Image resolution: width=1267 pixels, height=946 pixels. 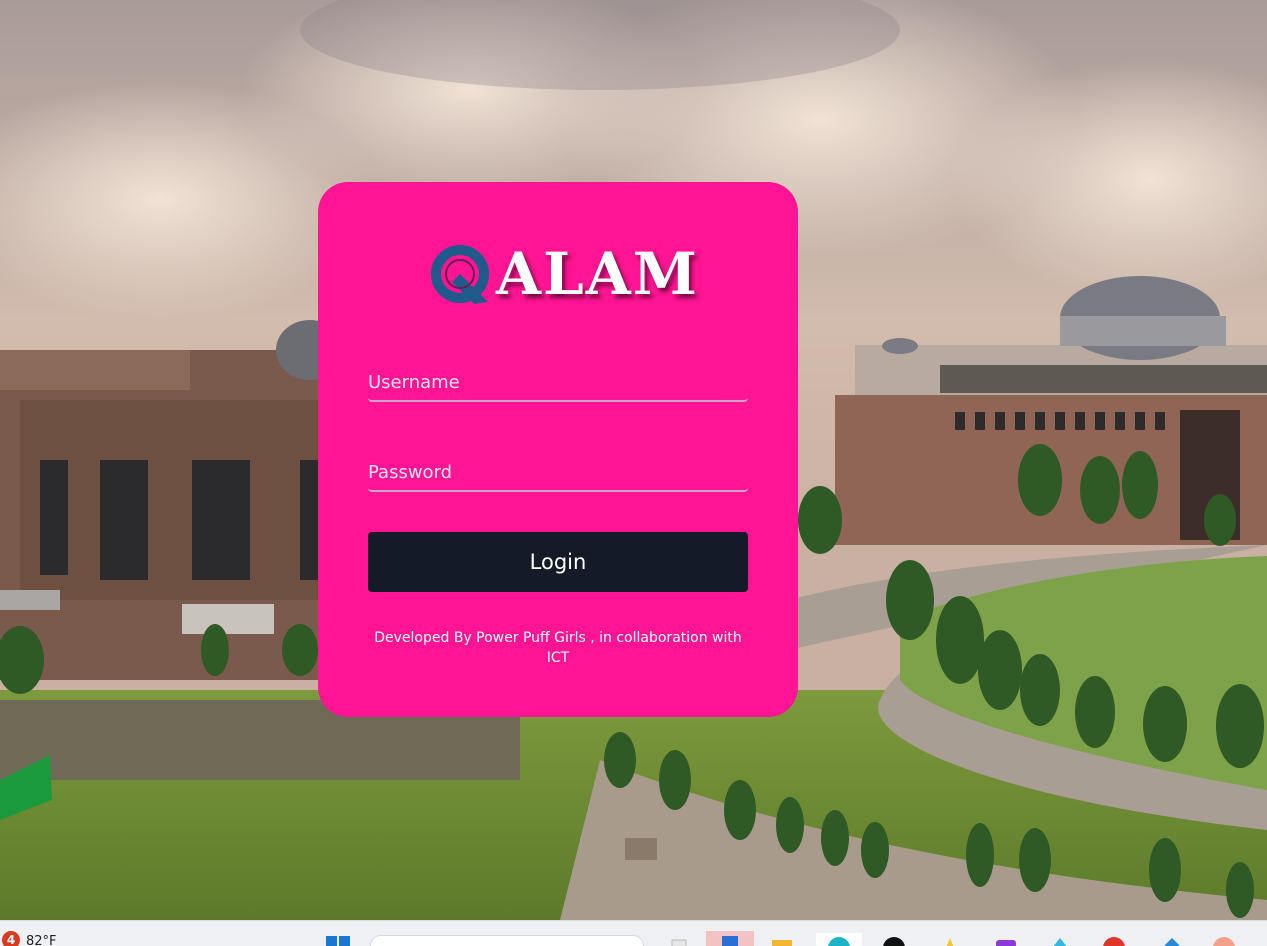 I want to click on file-explorer-icon, so click(x=782, y=939).